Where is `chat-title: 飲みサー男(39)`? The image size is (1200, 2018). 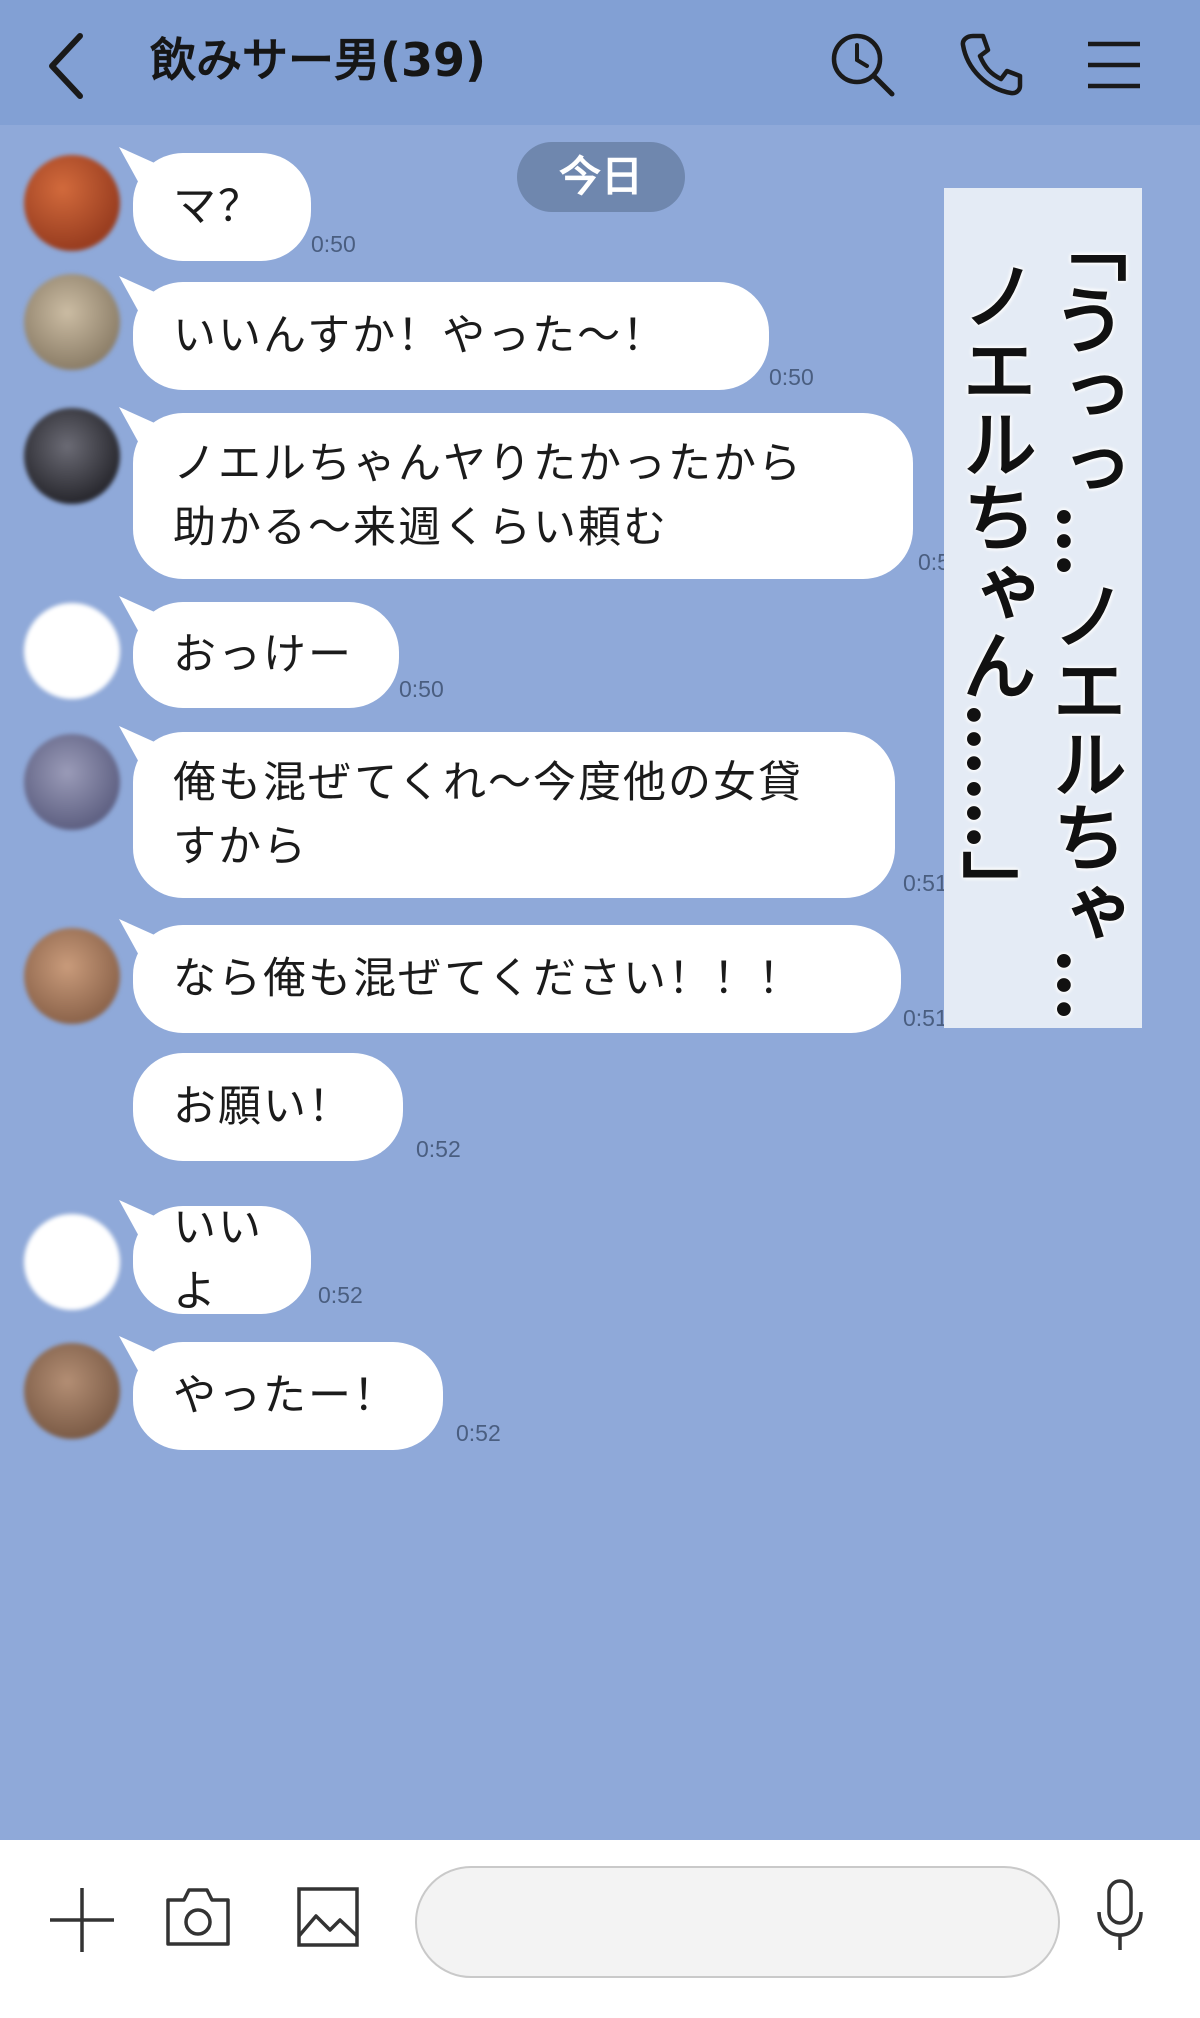
chat-title: 飲みサー男(39) is located at coordinates (318, 60).